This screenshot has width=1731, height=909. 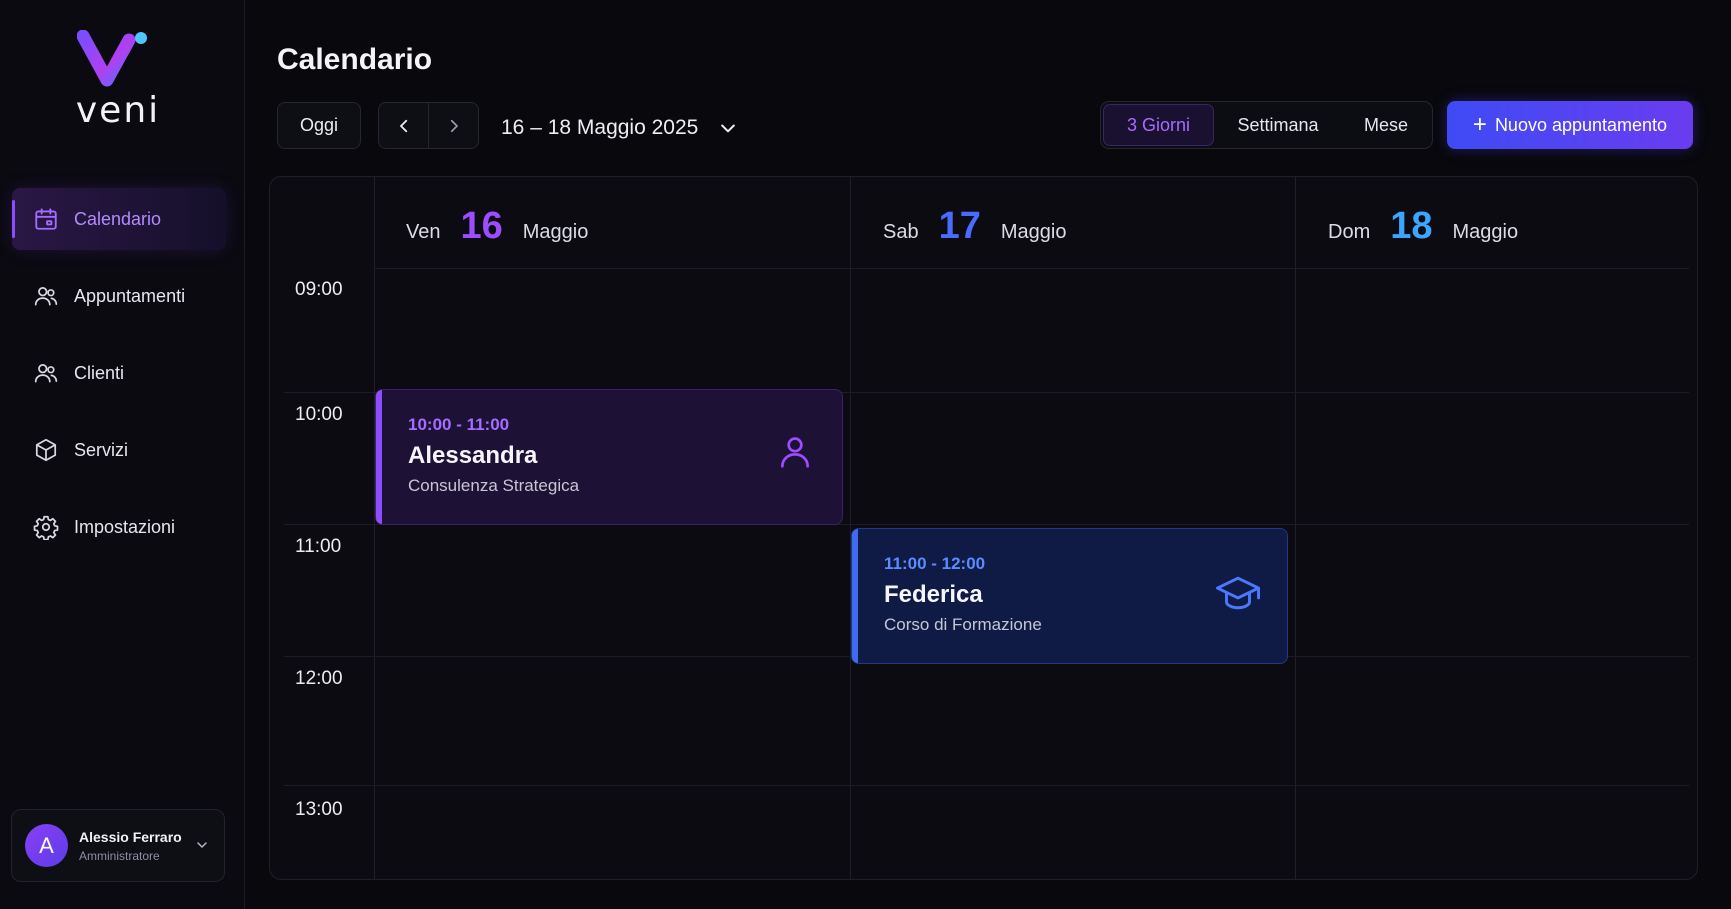 I want to click on event-service: Corso di Formazione, so click(x=963, y=624).